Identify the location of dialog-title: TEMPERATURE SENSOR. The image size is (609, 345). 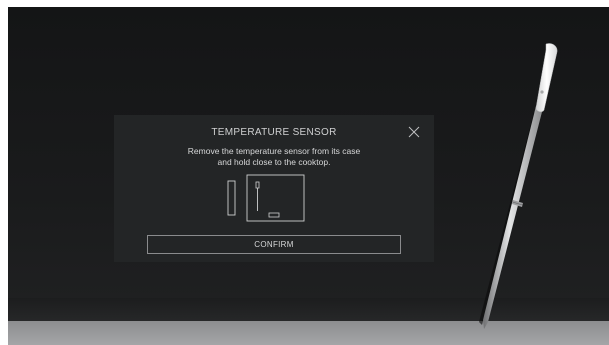
(274, 132).